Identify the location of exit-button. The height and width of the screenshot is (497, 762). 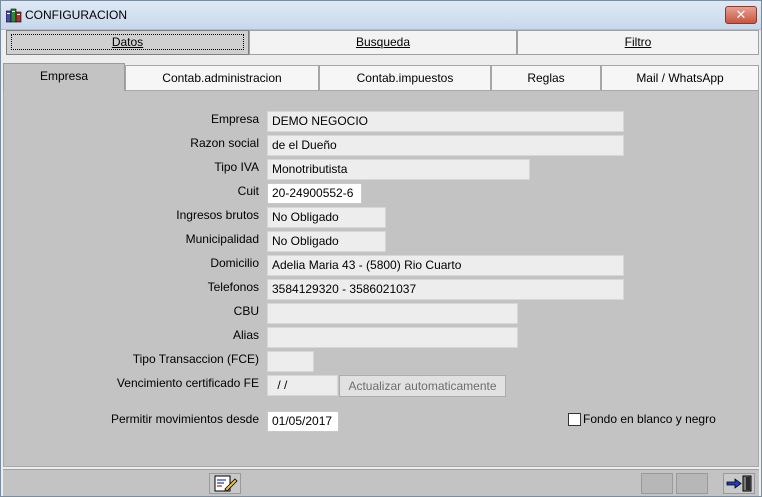
(739, 483).